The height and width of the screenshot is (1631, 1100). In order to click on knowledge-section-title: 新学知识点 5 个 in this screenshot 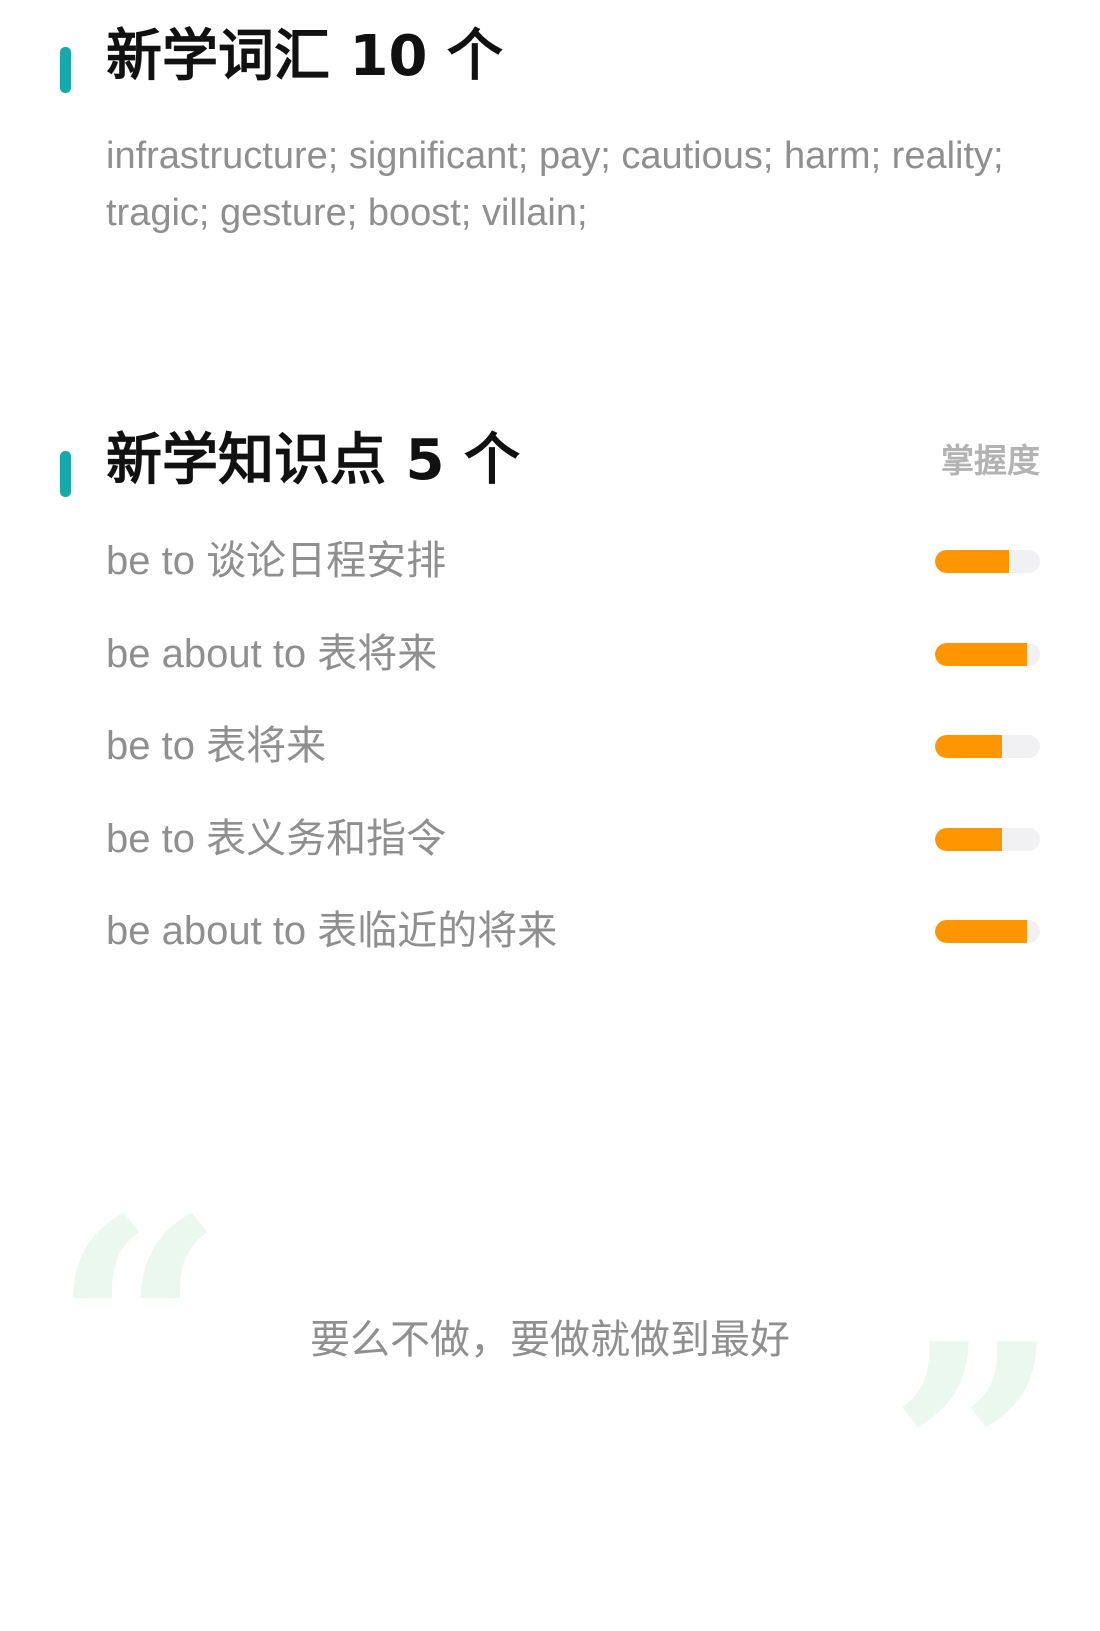, I will do `click(313, 460)`.